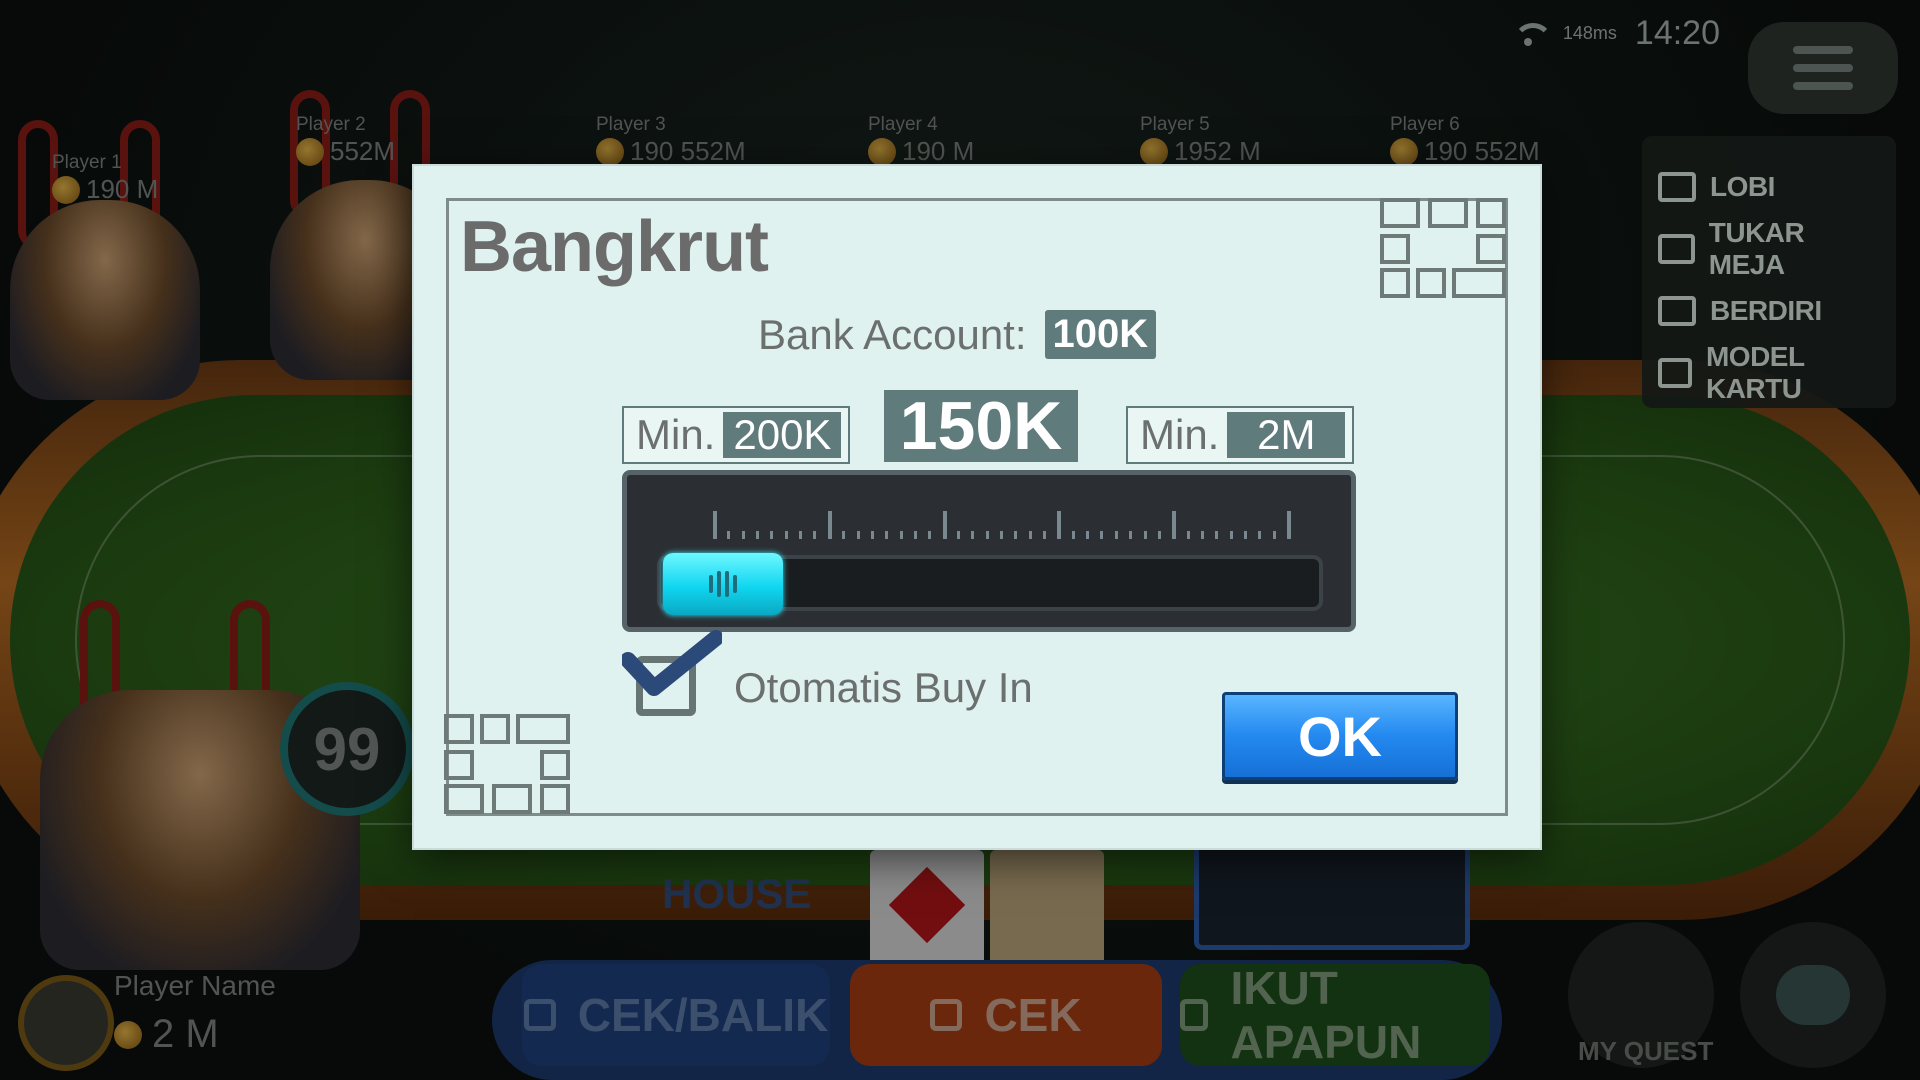 This screenshot has width=1920, height=1080. Describe the element at coordinates (1180, 434) in the screenshot. I see `max-label: Min.` at that location.